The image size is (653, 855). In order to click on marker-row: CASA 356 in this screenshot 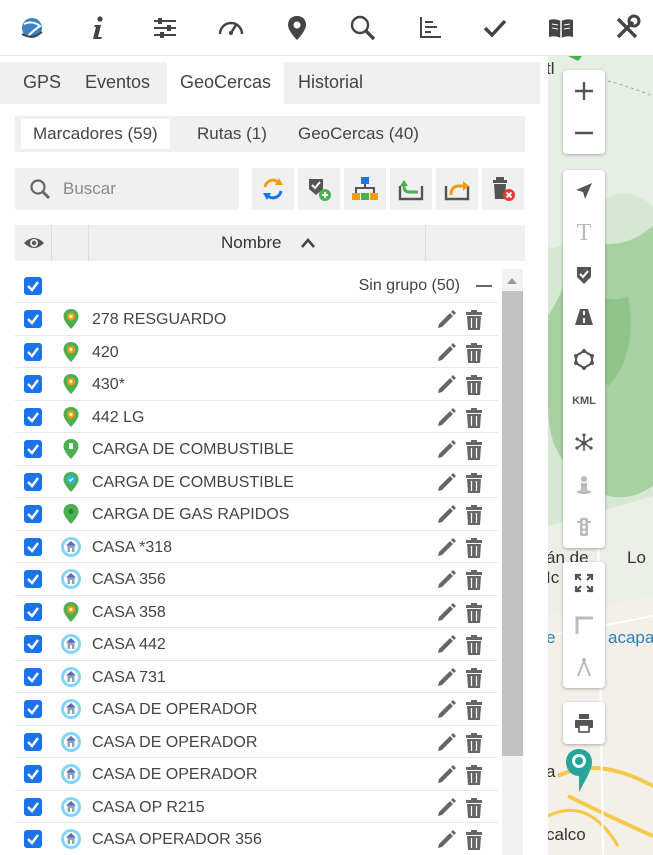, I will do `click(256, 579)`.